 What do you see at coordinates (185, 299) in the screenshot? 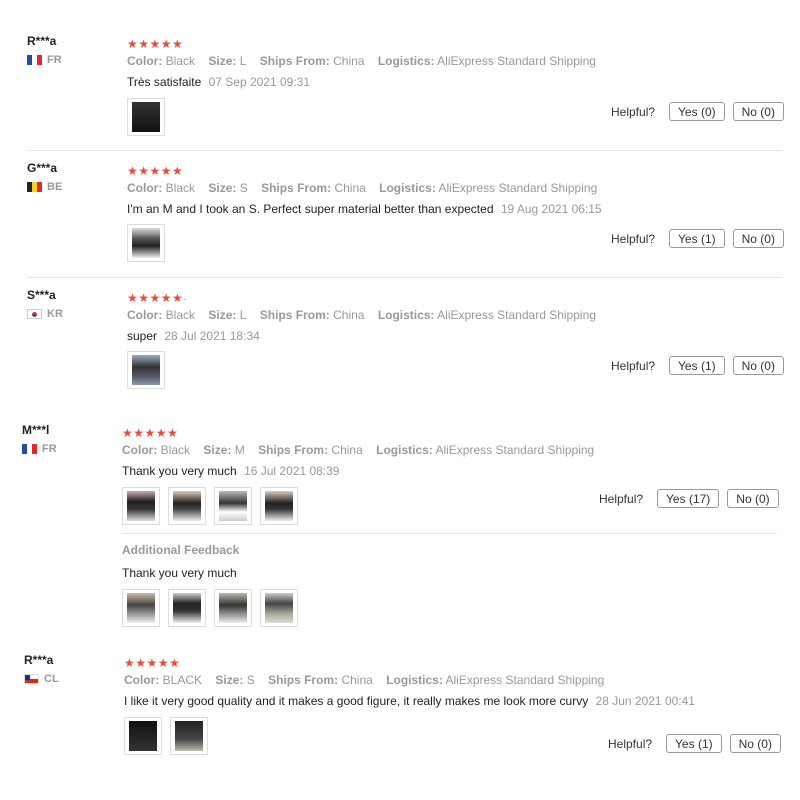
I see `rating-stars-partial: ·` at bounding box center [185, 299].